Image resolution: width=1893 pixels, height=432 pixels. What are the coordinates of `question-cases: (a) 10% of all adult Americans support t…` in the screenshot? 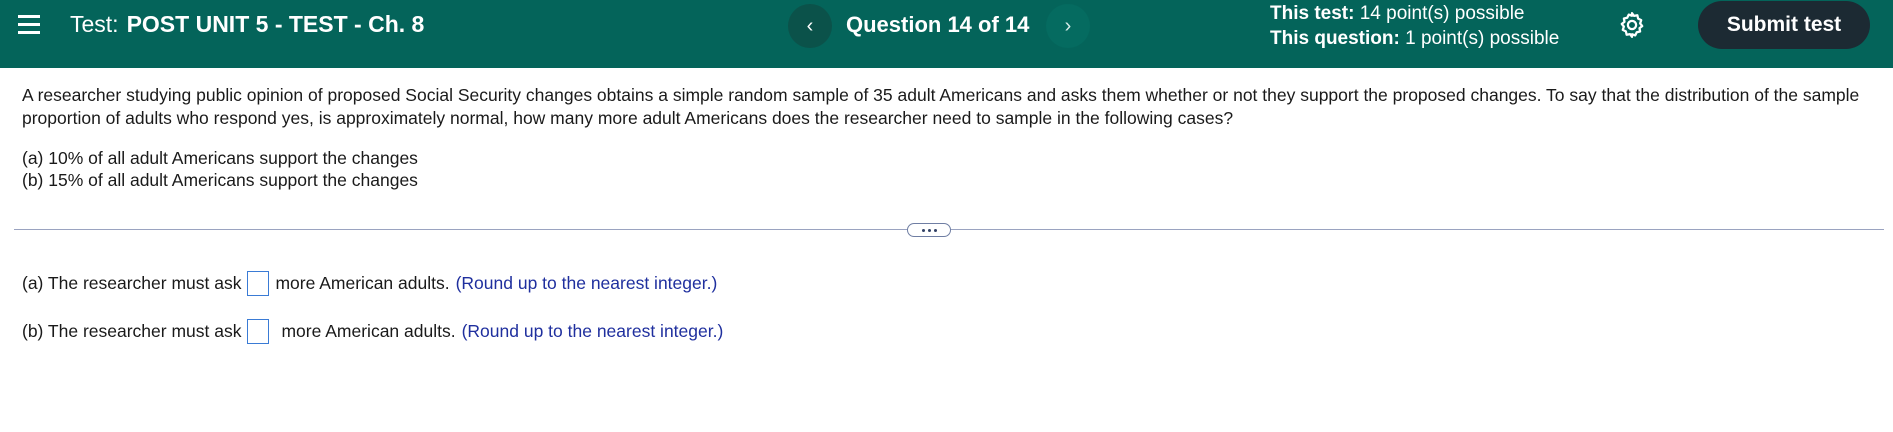 It's located at (220, 169).